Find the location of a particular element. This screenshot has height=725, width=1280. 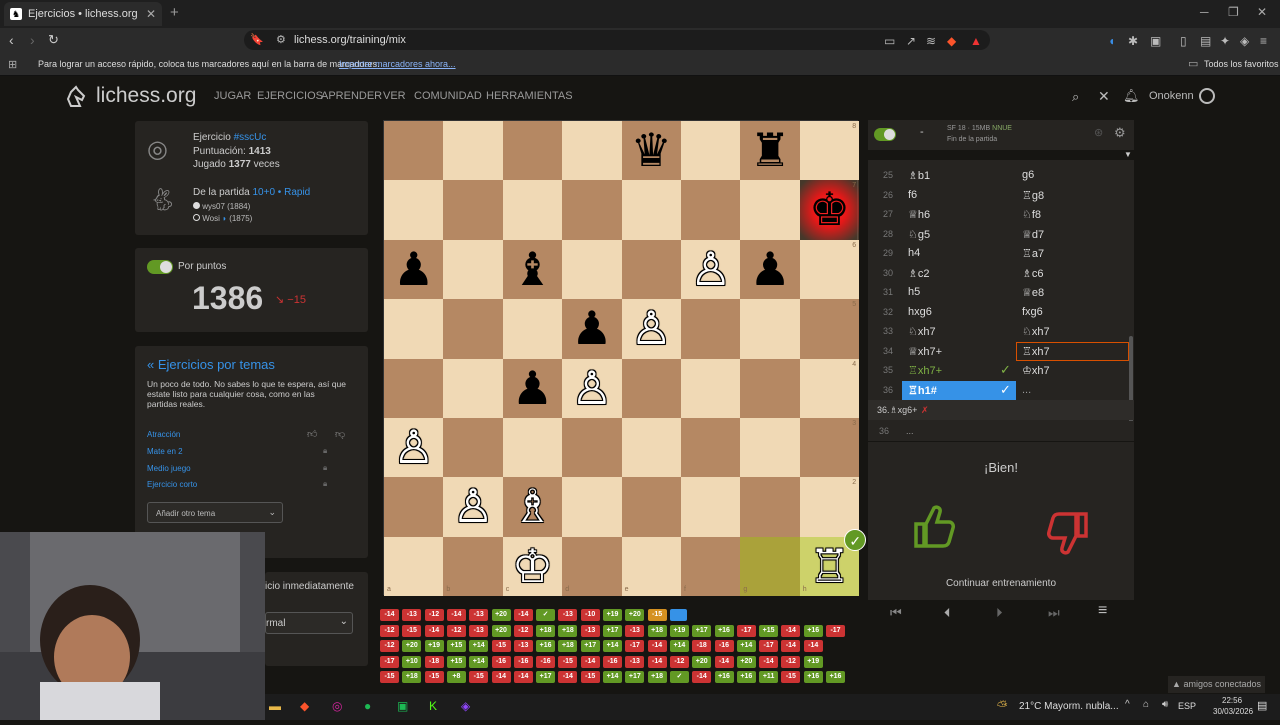

black-move: ♖xh7 is located at coordinates (1036, 351).